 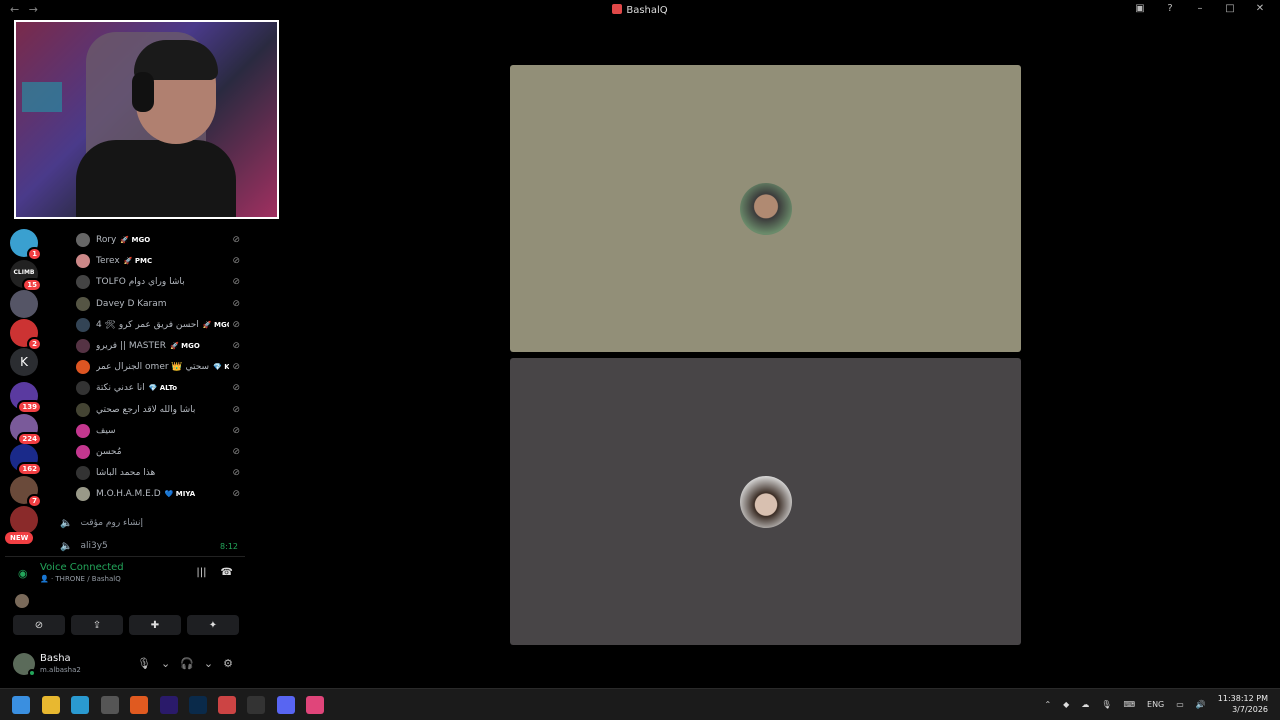 What do you see at coordinates (180, 494) in the screenshot?
I see `member-role-tag: 💙 MIYA` at bounding box center [180, 494].